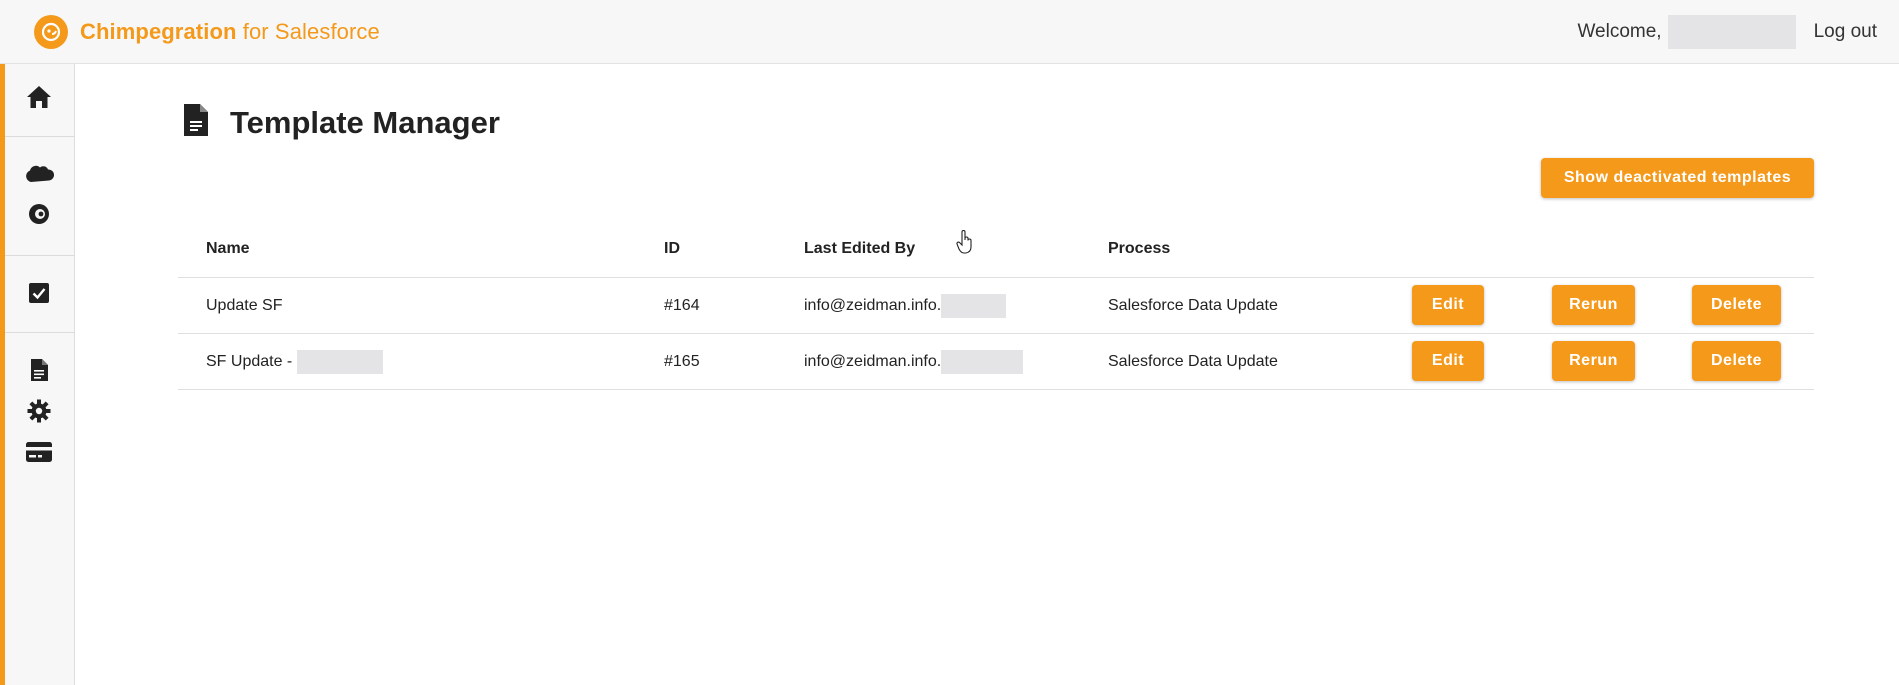  Describe the element at coordinates (39, 174) in the screenshot. I see `salesforce-cloud-icon` at that location.